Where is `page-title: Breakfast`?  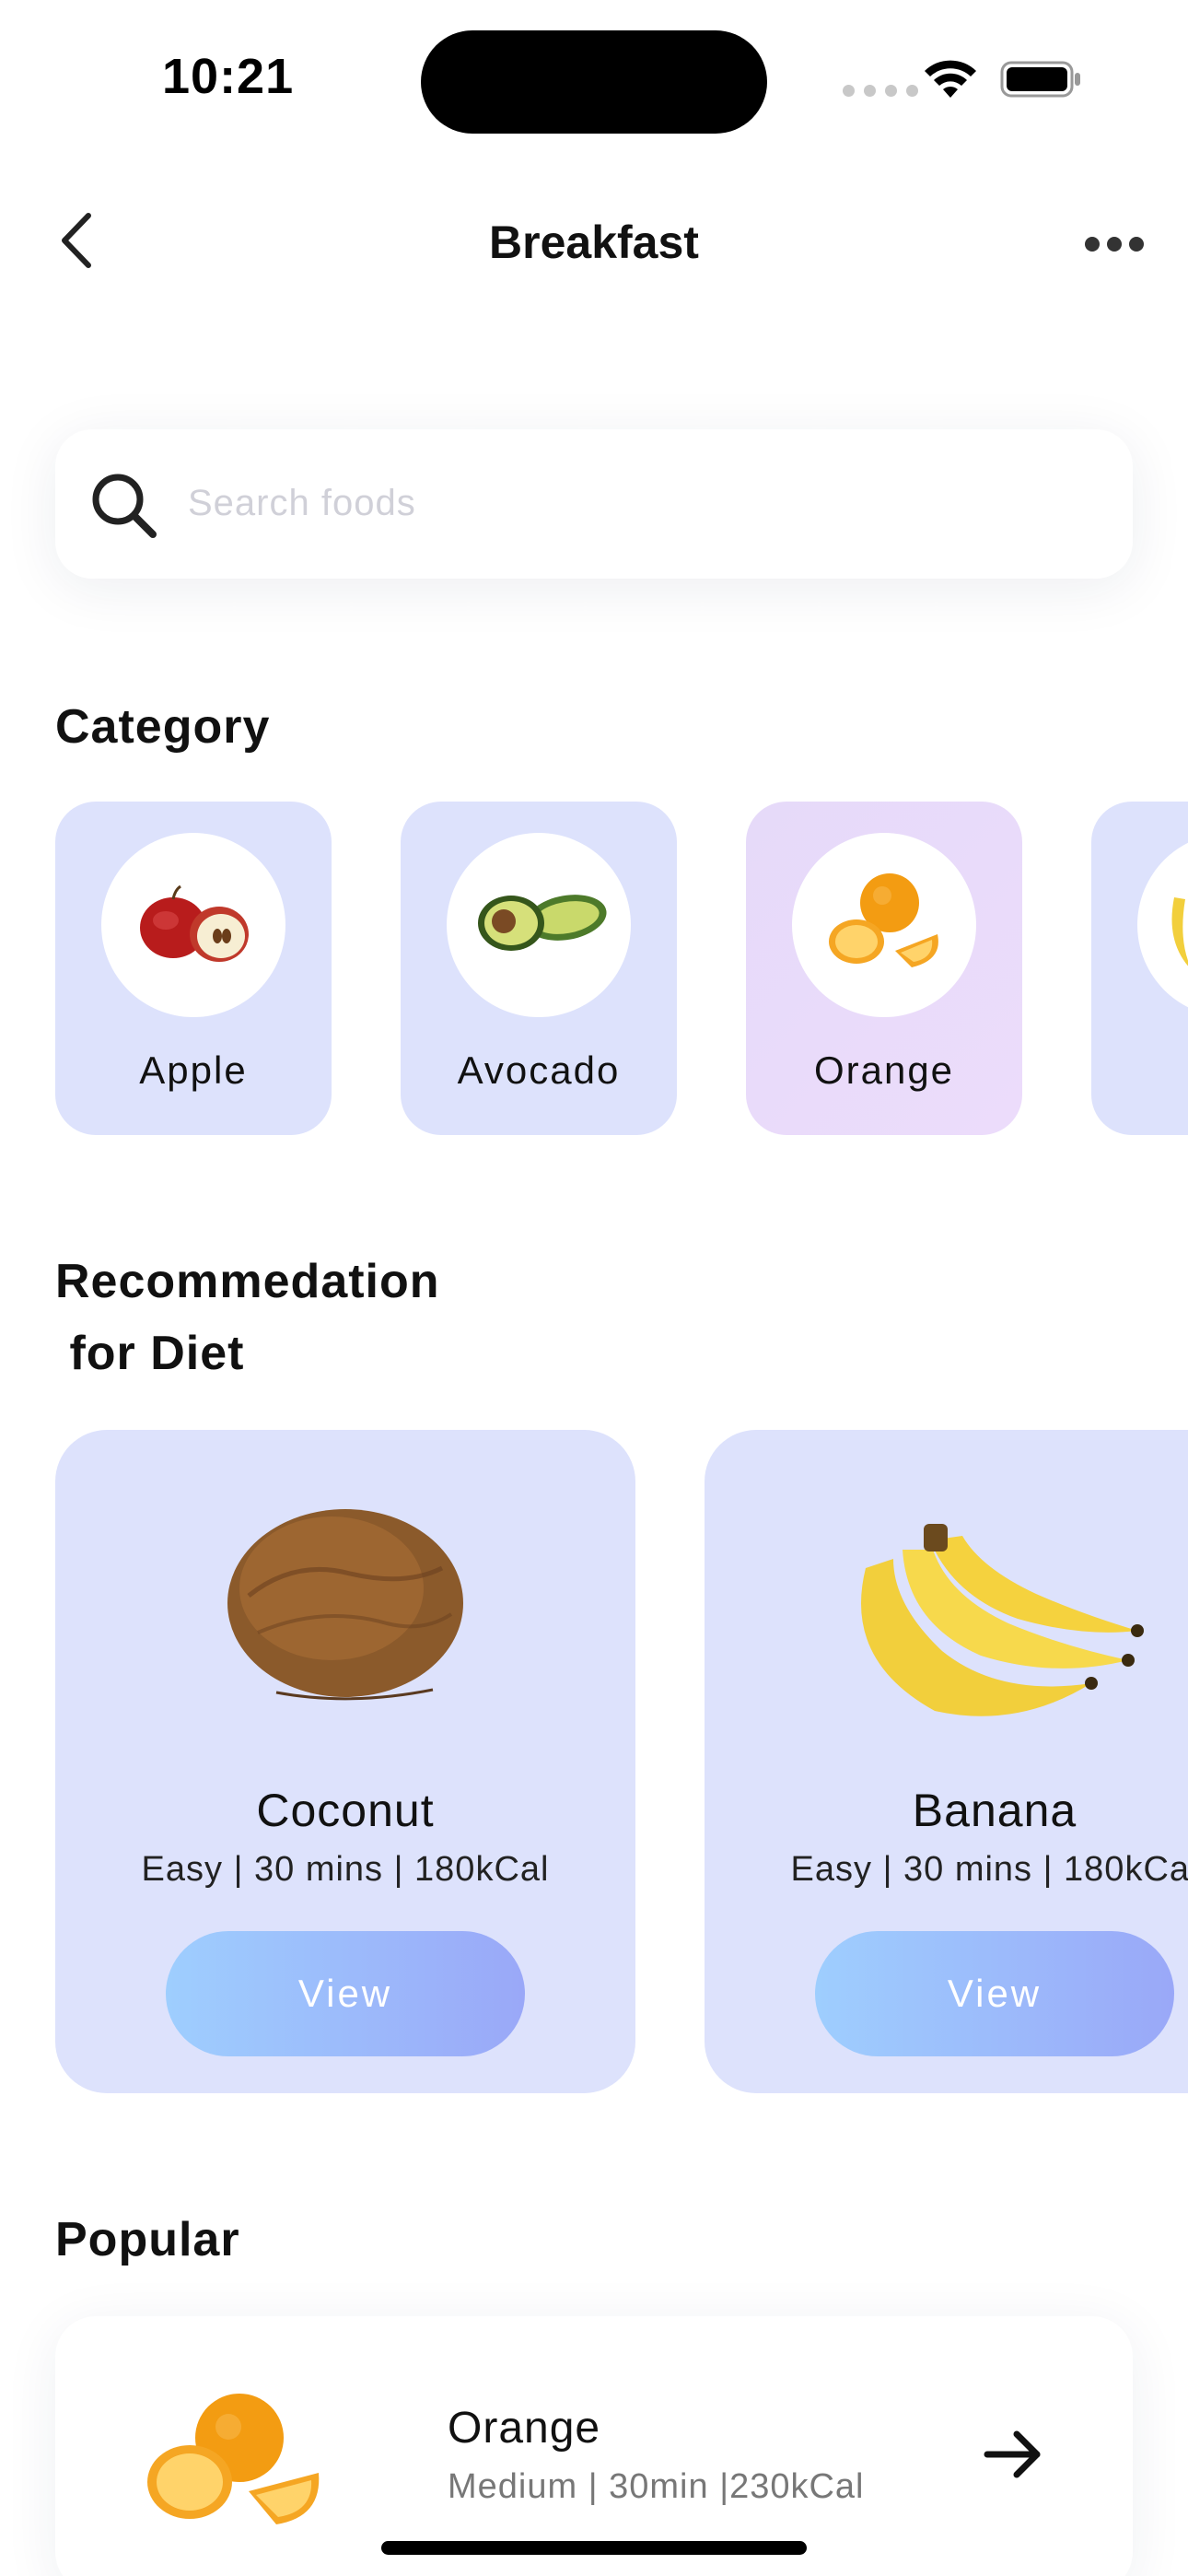
page-title: Breakfast is located at coordinates (594, 243).